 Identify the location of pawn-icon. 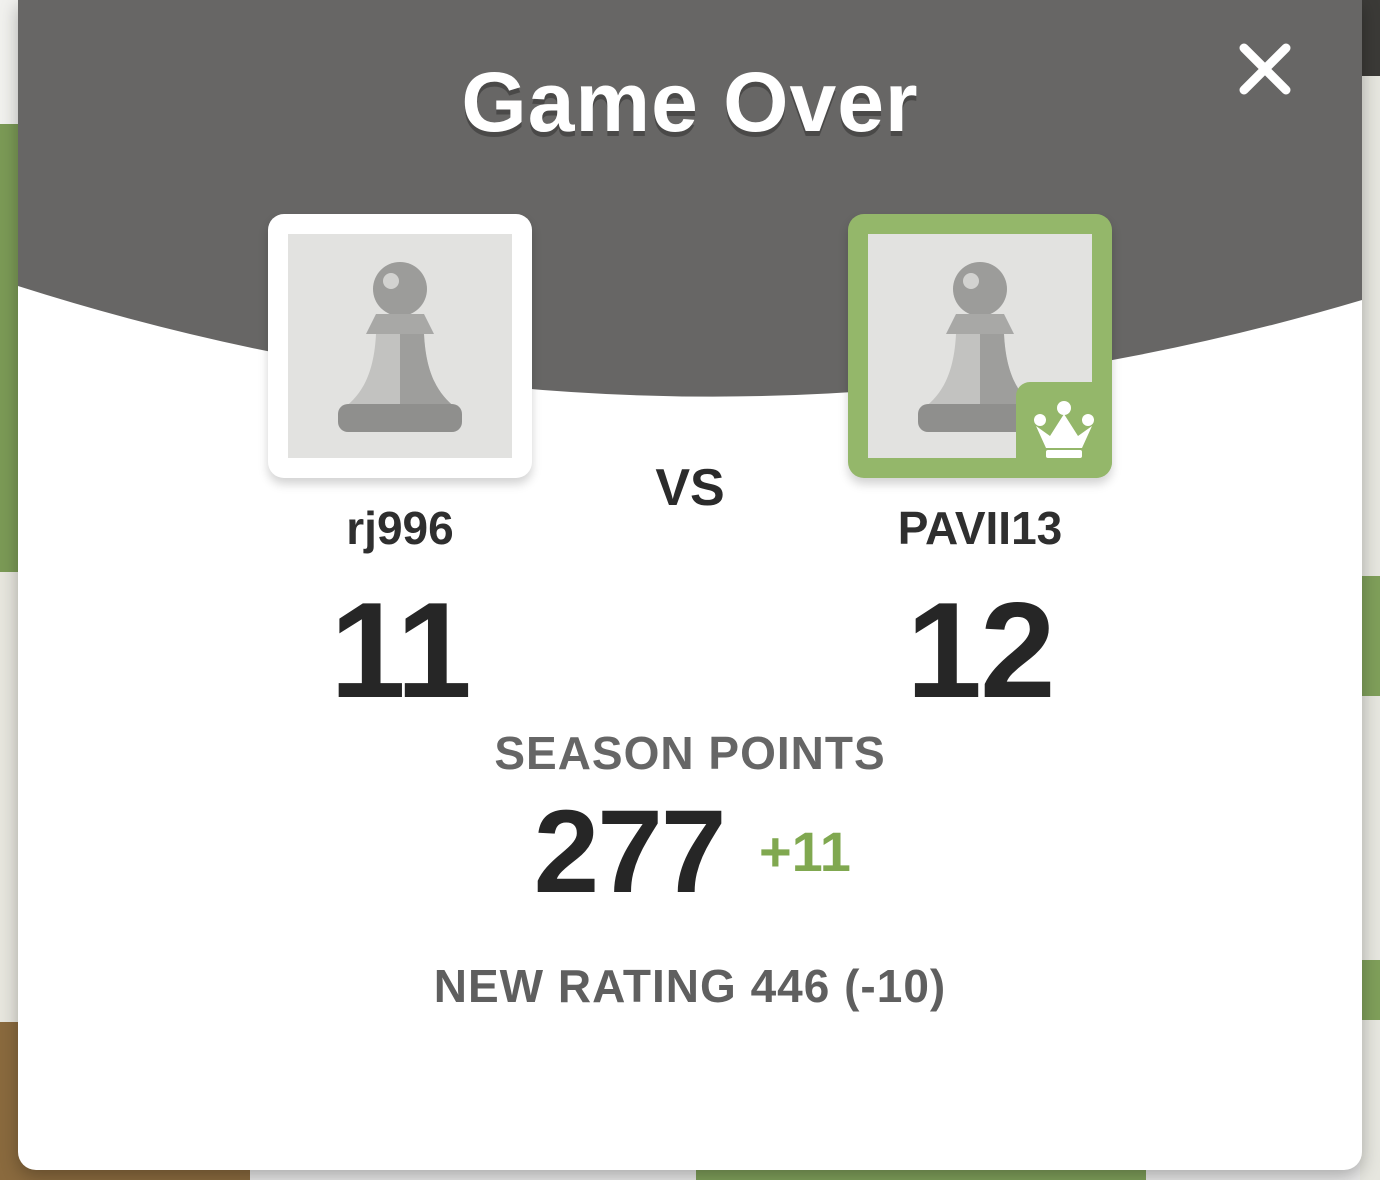
(400, 347).